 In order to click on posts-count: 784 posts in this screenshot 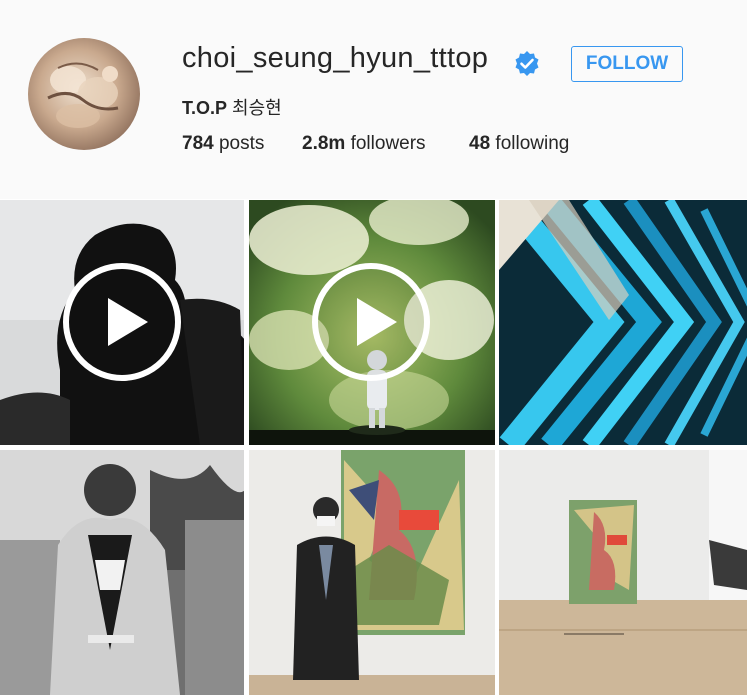, I will do `click(223, 144)`.